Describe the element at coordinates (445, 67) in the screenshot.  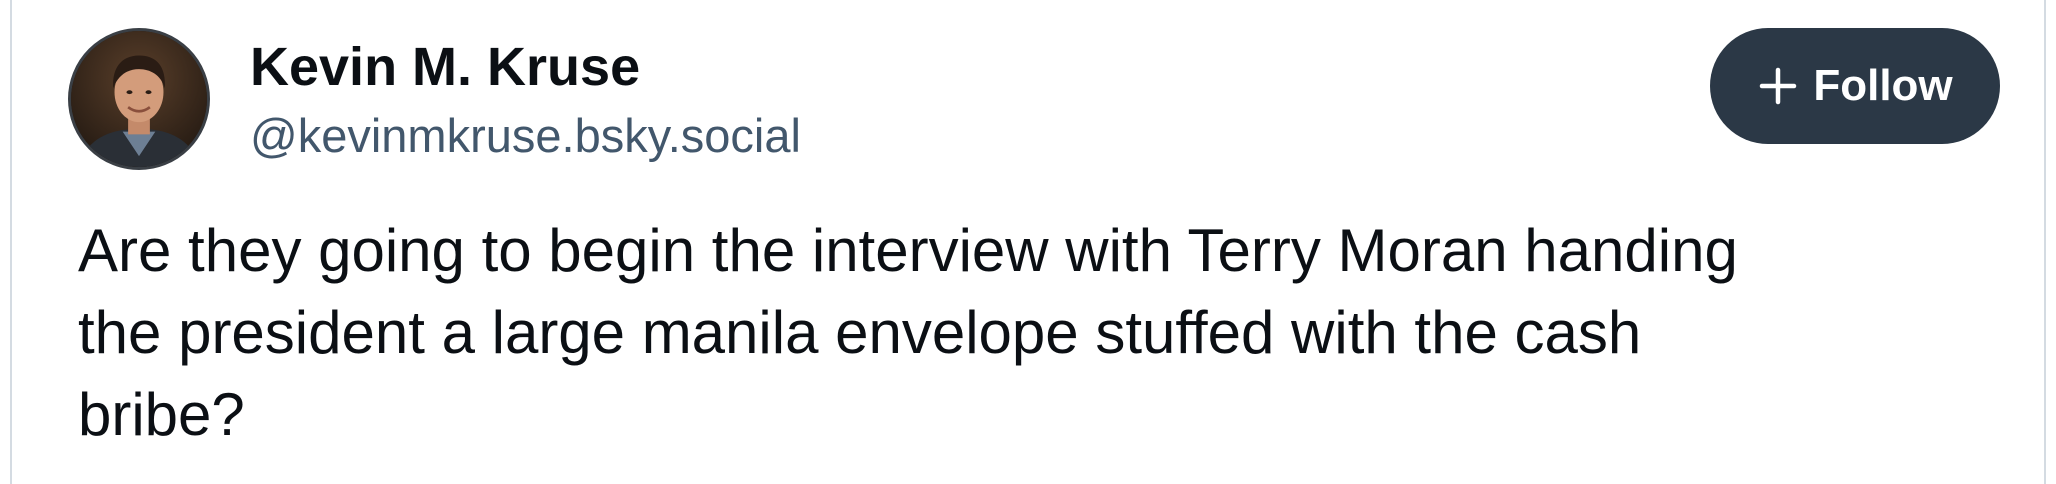
I see `author-display-name: Kevin M. Kruse` at that location.